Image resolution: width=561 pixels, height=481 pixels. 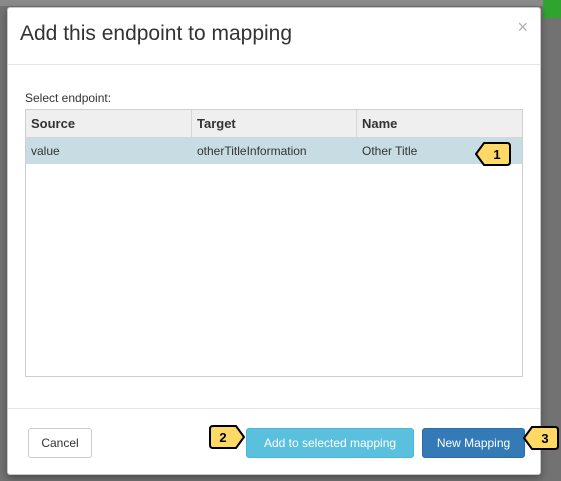 I want to click on callout-marker-1: 1, so click(x=493, y=154).